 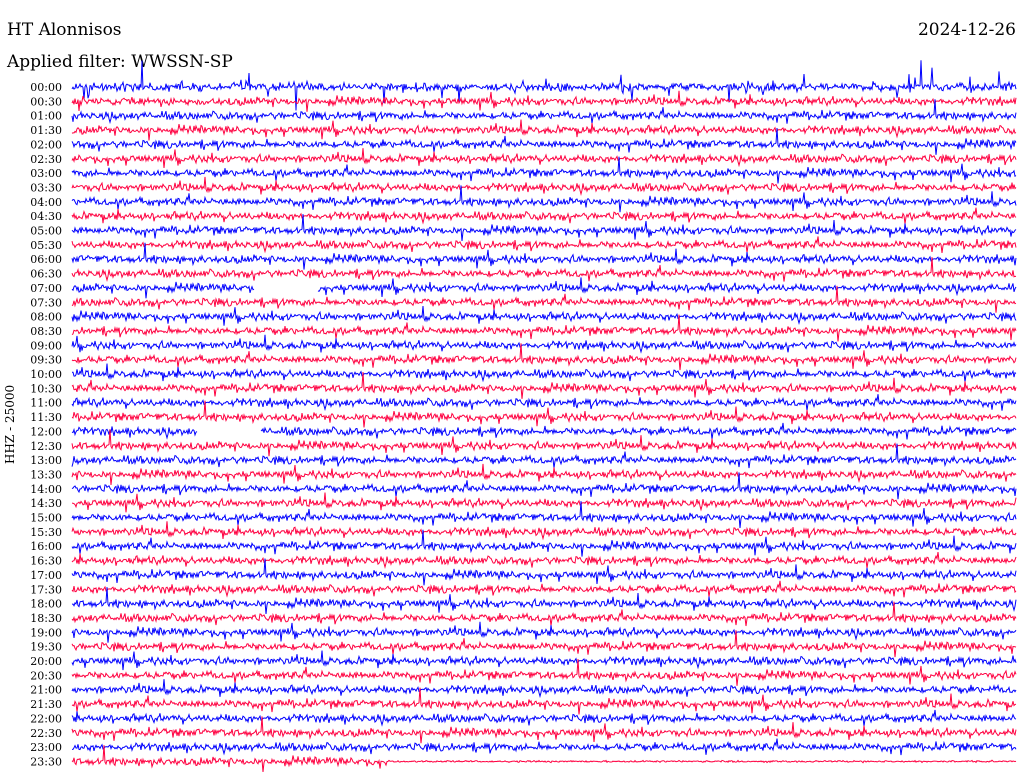 I want to click on row-time-label: 19:30, so click(x=46, y=647).